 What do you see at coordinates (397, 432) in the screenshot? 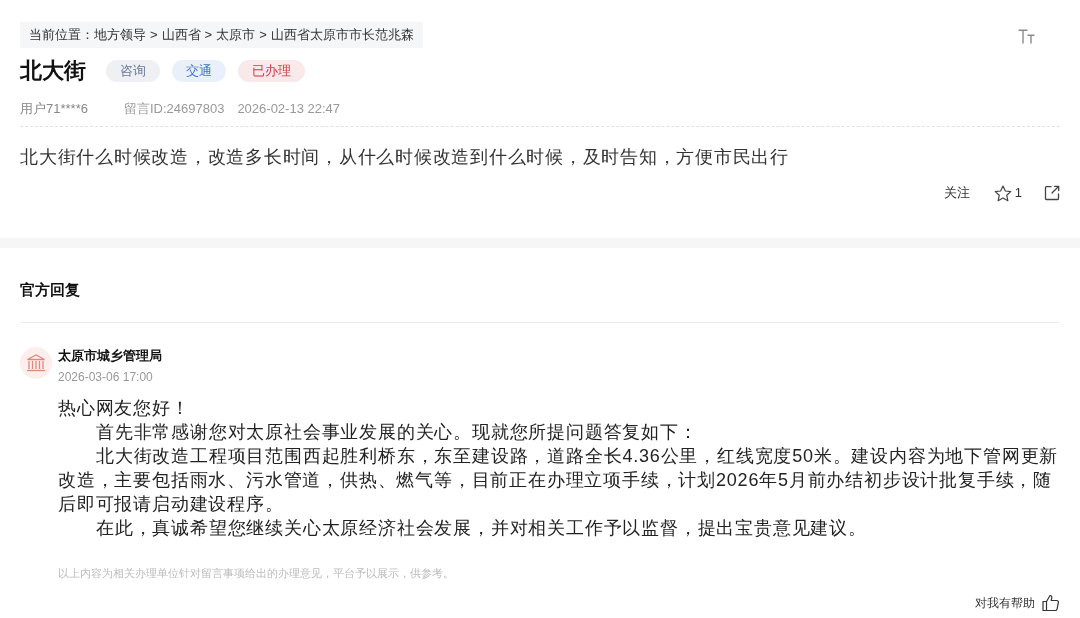
I see `reply-paragraph: 首先非常感谢您对太原社会事业发展的关心。现就您所提问题答复如下：` at bounding box center [397, 432].